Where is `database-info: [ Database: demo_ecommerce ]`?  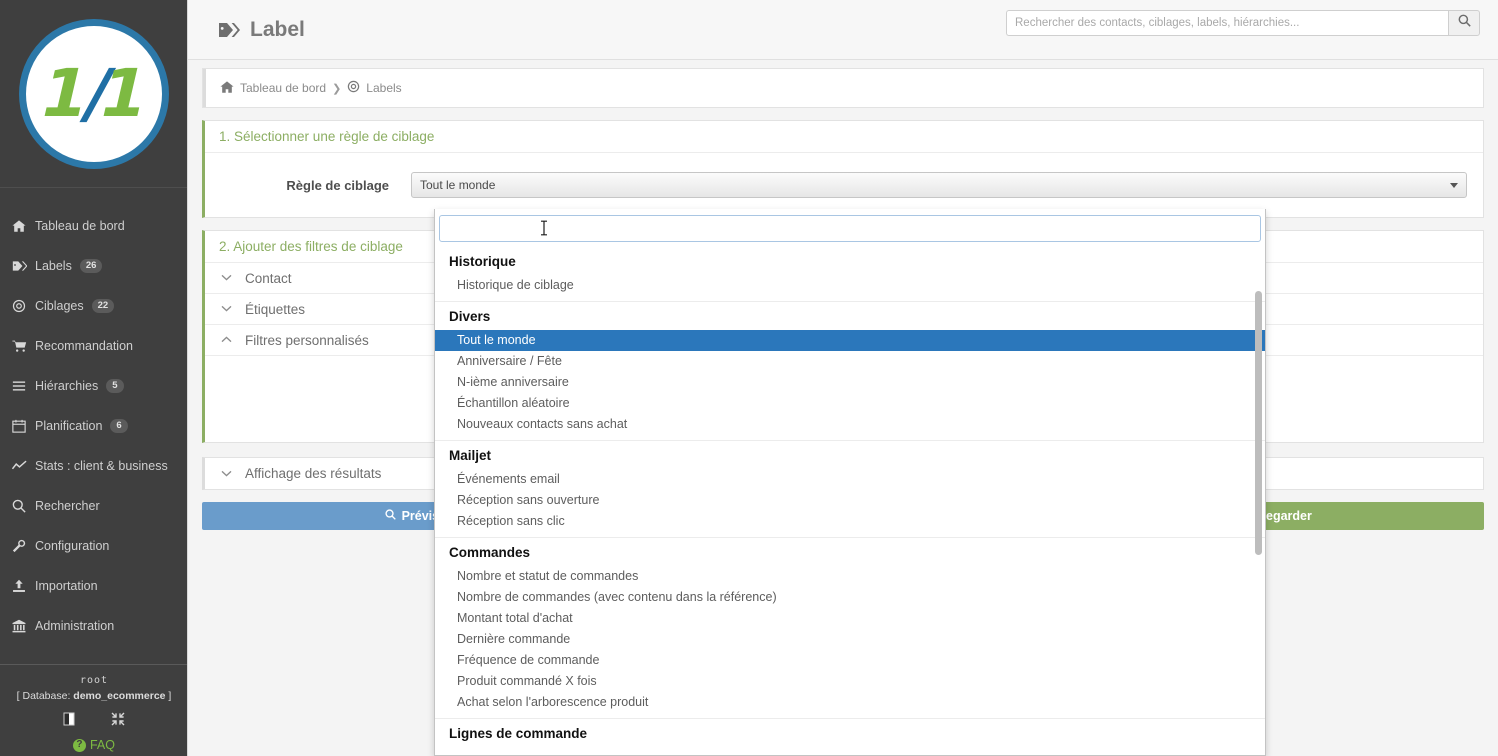
database-info: [ Database: demo_ecommerce ] is located at coordinates (93, 696).